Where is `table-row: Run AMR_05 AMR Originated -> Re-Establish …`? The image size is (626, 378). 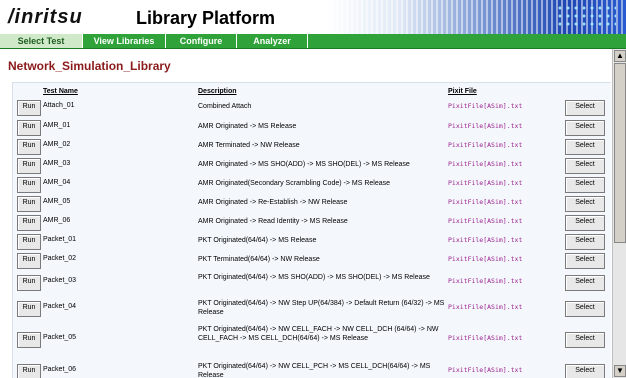
table-row: Run AMR_05 AMR Originated -> Re-Establish … is located at coordinates (312, 202).